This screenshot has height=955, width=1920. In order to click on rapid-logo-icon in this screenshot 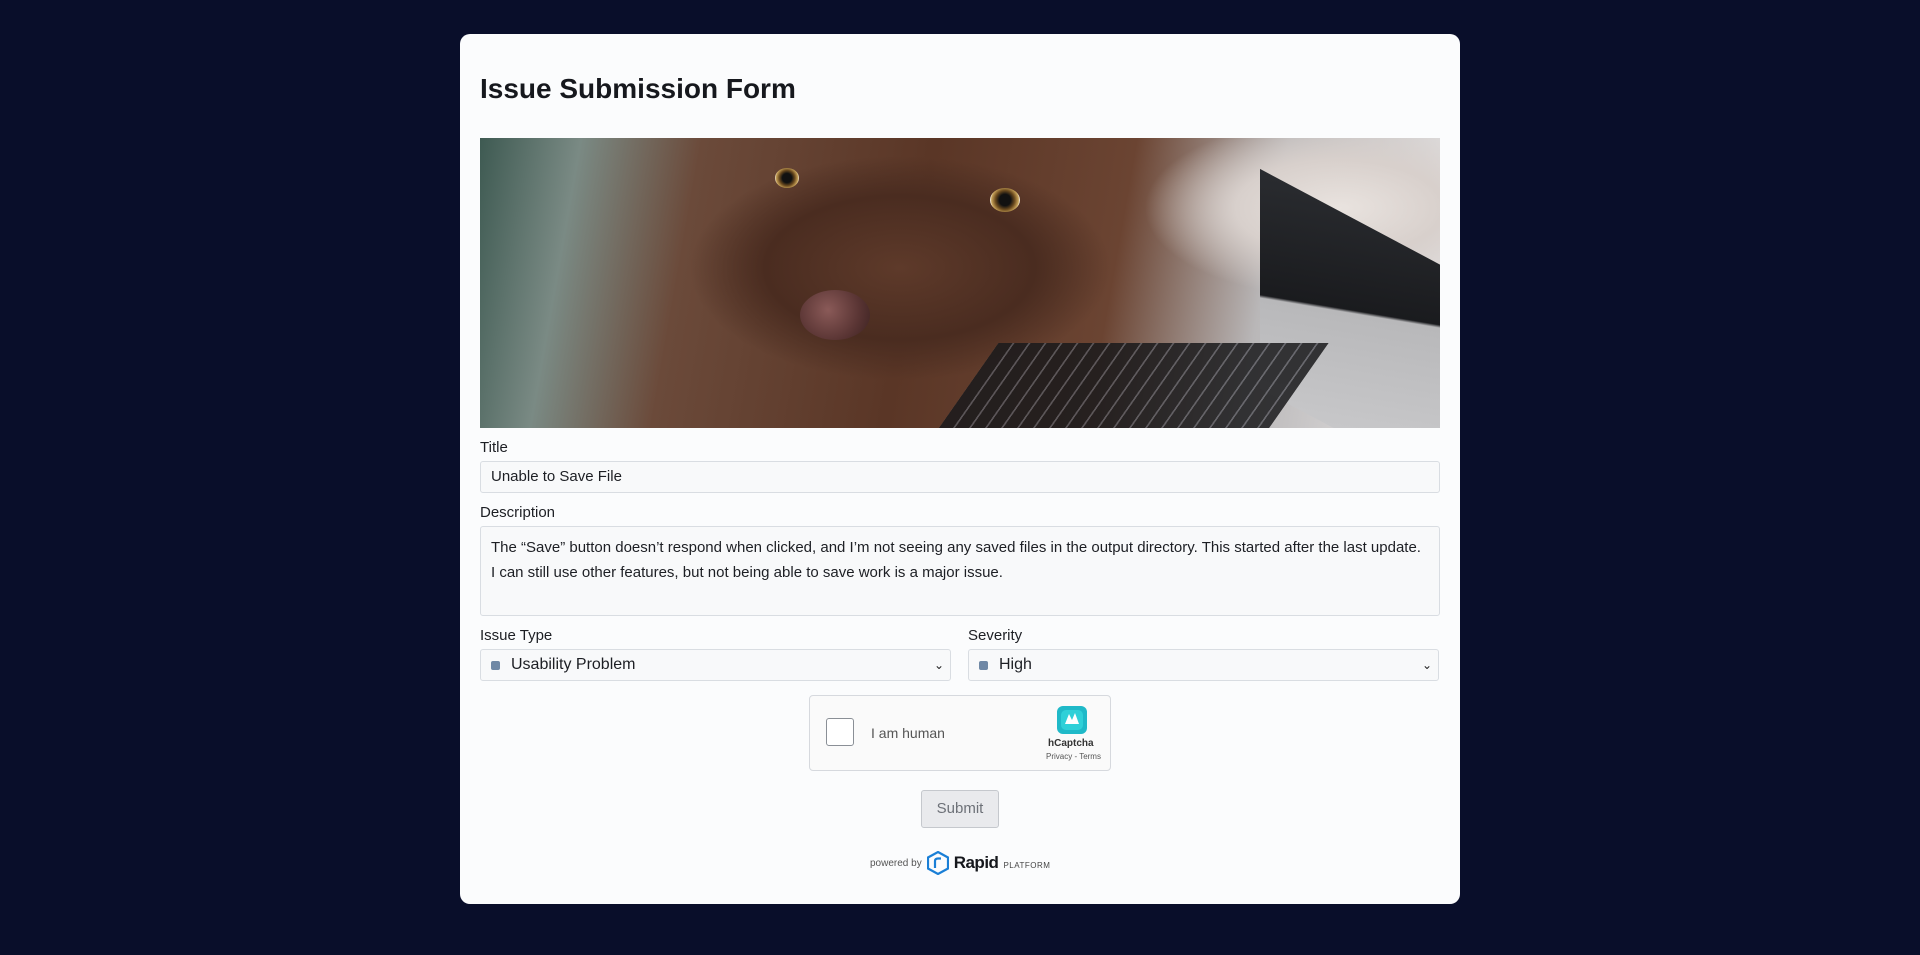, I will do `click(937, 863)`.